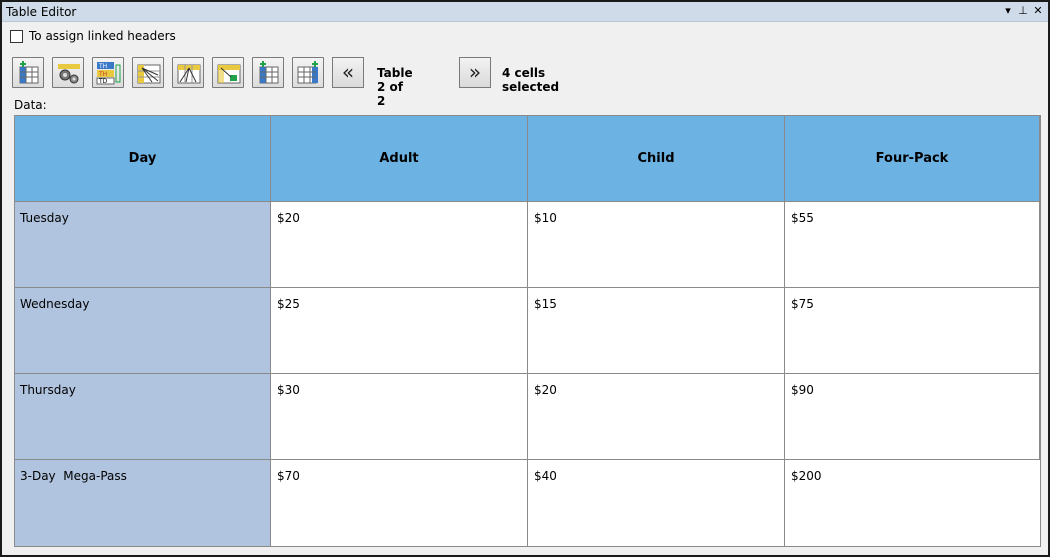 This screenshot has height=557, width=1050. I want to click on link-cell-button, so click(228, 72).